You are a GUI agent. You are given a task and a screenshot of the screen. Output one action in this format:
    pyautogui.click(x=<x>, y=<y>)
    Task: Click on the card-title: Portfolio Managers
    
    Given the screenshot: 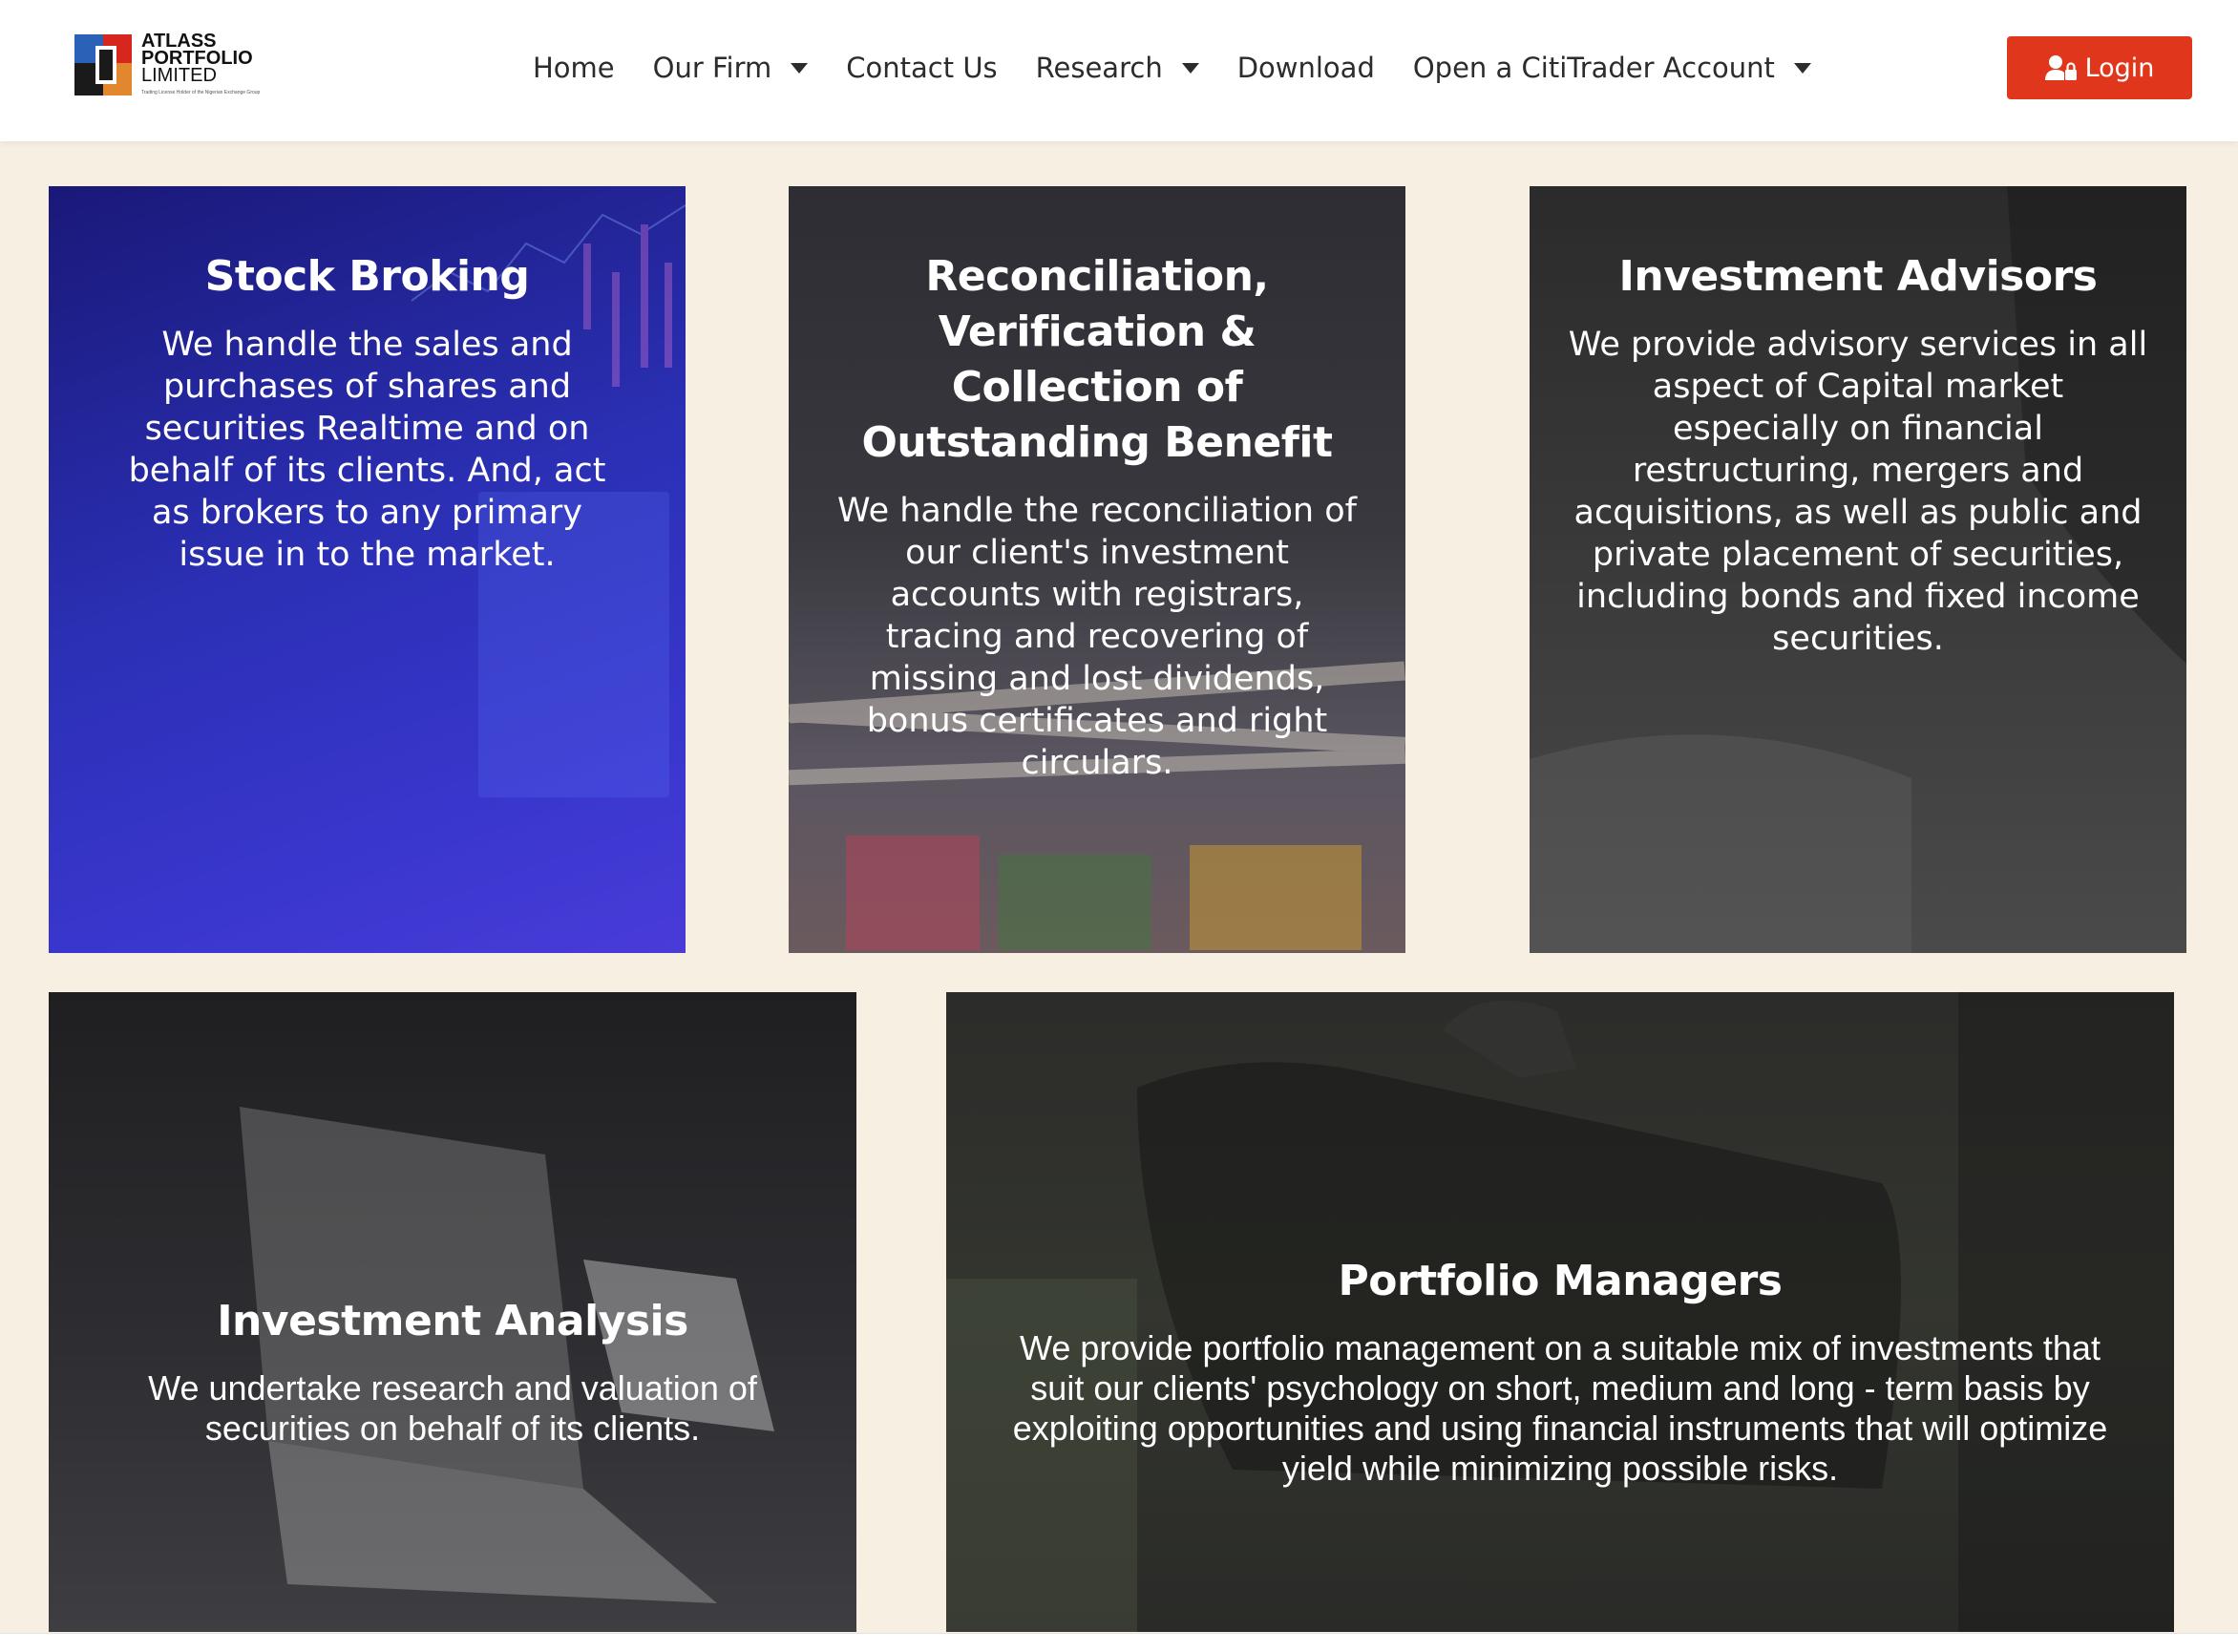 What is the action you would take?
    pyautogui.click(x=1561, y=1281)
    